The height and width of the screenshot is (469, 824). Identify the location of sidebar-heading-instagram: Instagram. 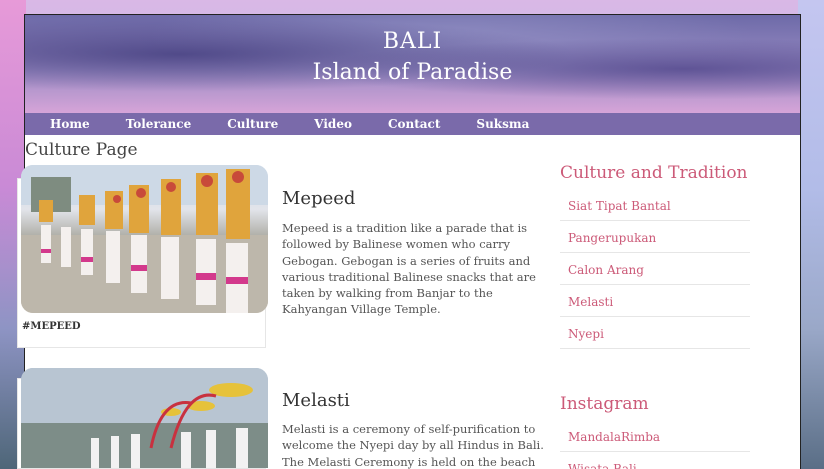
(604, 404).